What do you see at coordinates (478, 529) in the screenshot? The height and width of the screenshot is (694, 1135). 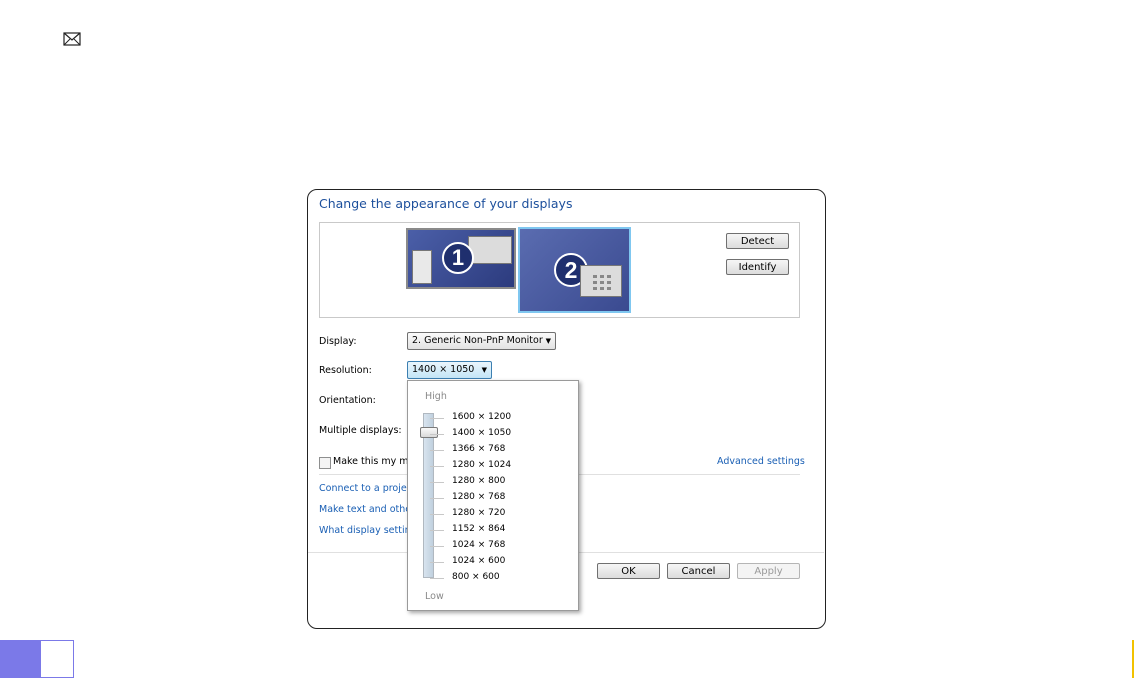 I see `resolution-option: 1152 × 864` at bounding box center [478, 529].